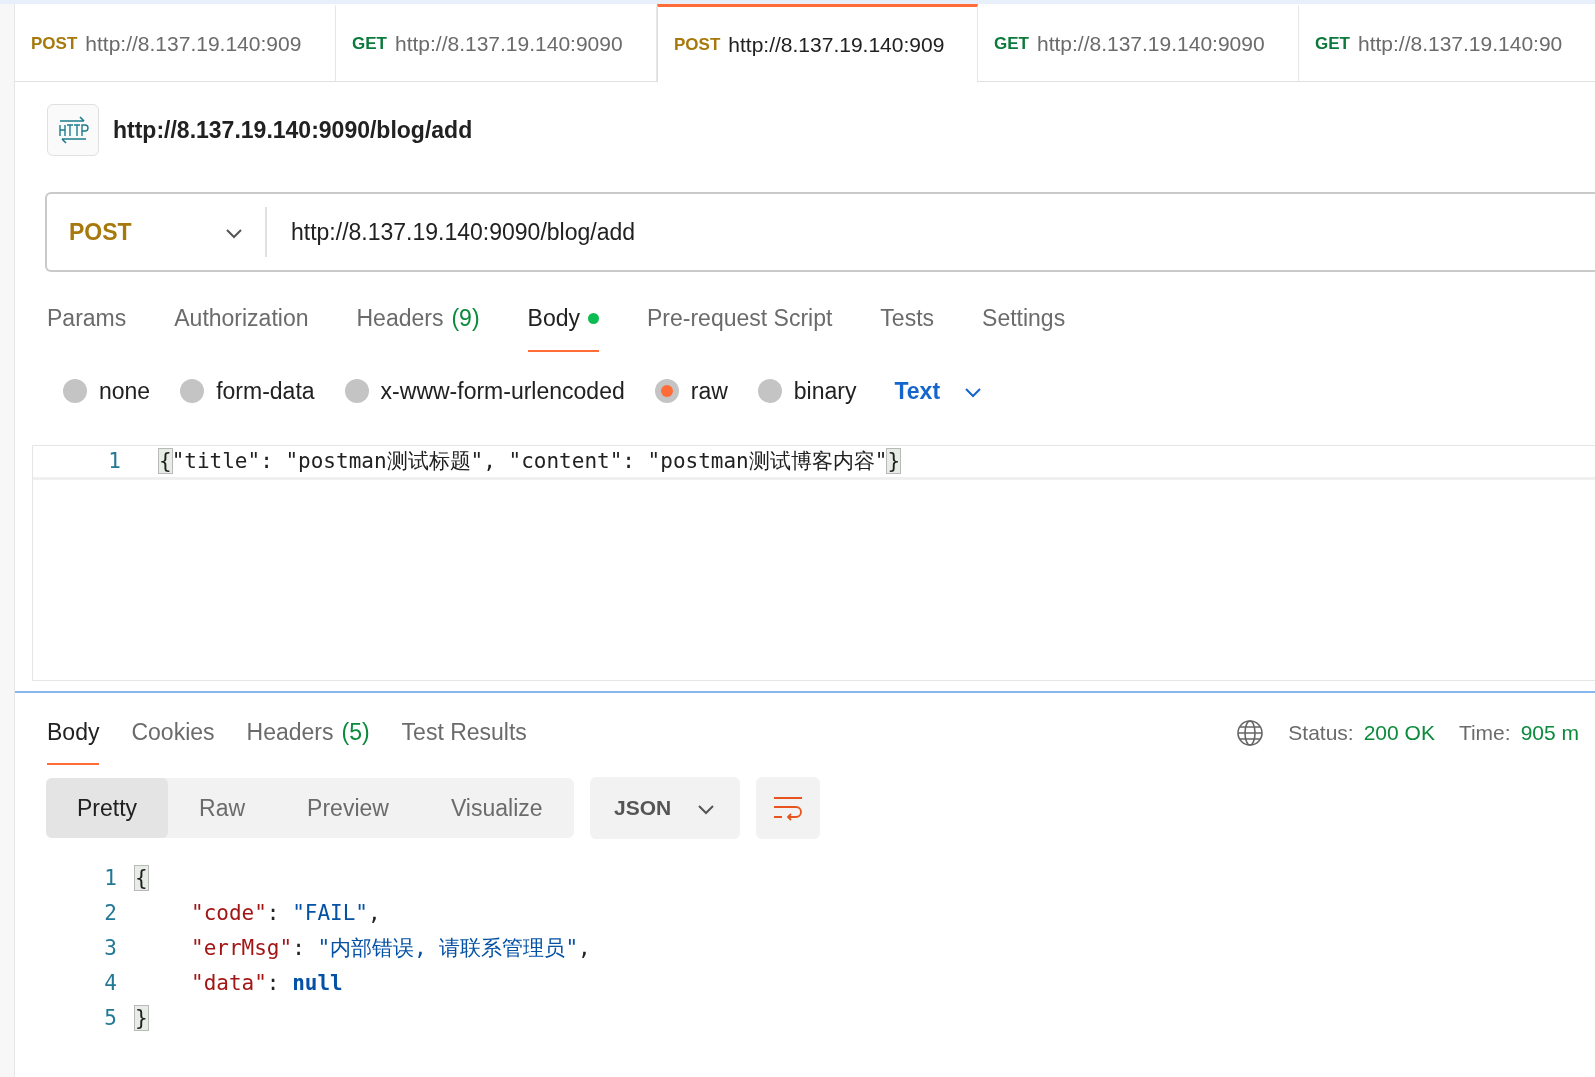  Describe the element at coordinates (110, 913) in the screenshot. I see `line-number: 2` at that location.